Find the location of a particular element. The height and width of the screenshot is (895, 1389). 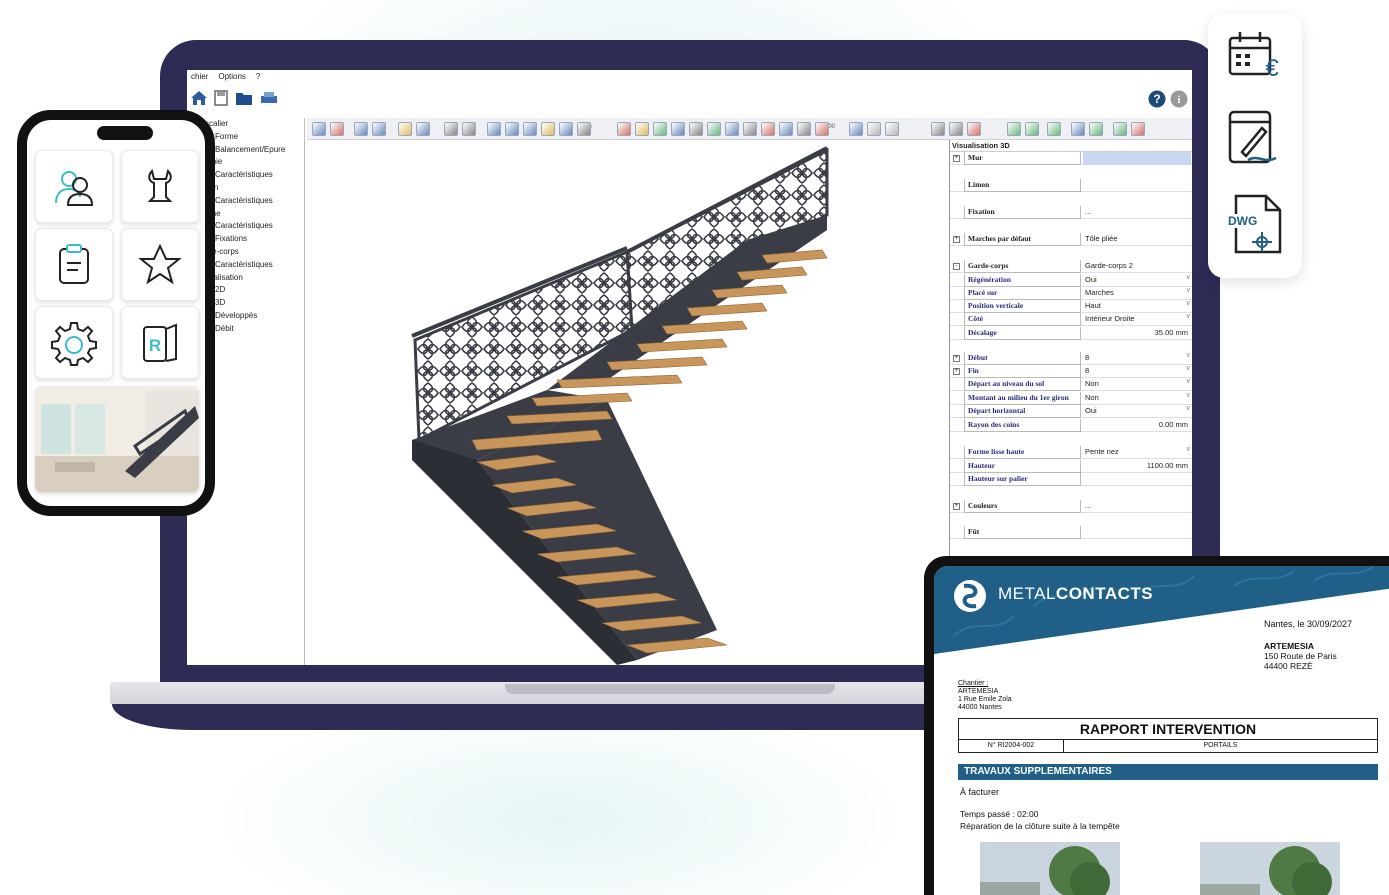

menu-options: Options is located at coordinates (232, 79).